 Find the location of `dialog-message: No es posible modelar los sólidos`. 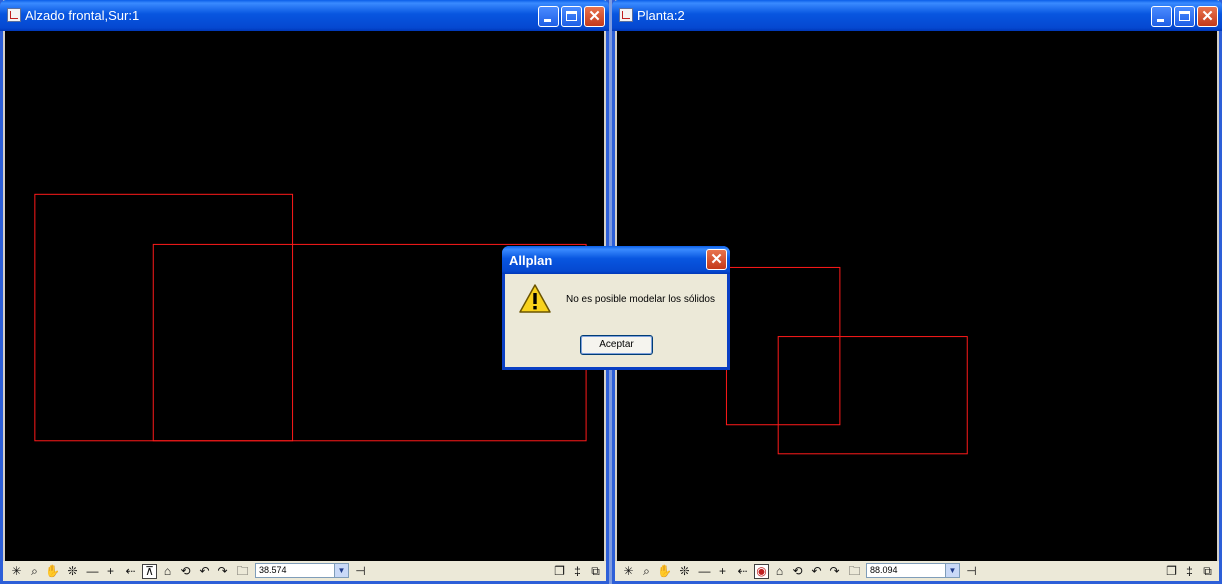

dialog-message: No es posible modelar los sólidos is located at coordinates (640, 299).